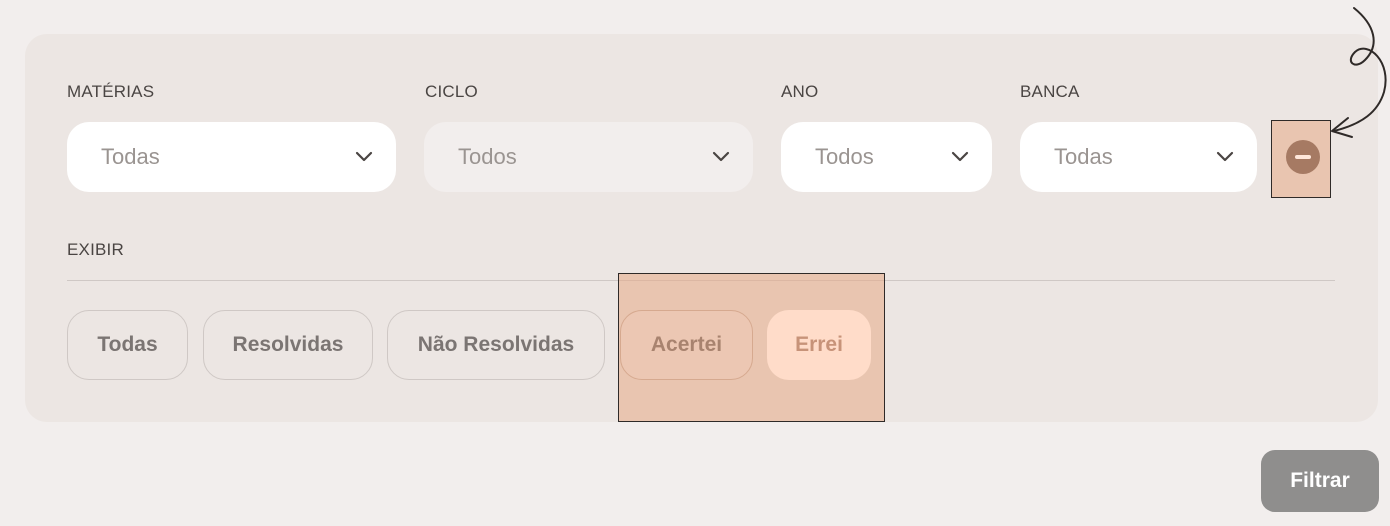 This screenshot has width=1390, height=526. Describe the element at coordinates (111, 91) in the screenshot. I see `materias-label: MATÉRIAS` at that location.